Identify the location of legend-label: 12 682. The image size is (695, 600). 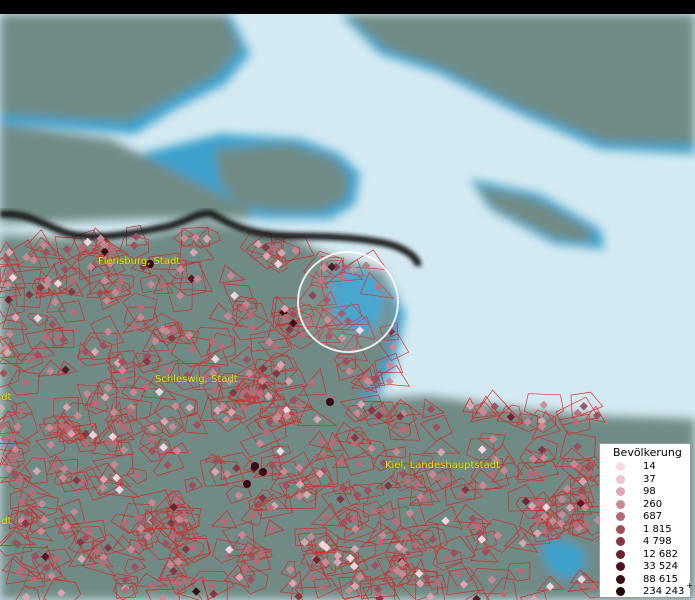
(660, 554).